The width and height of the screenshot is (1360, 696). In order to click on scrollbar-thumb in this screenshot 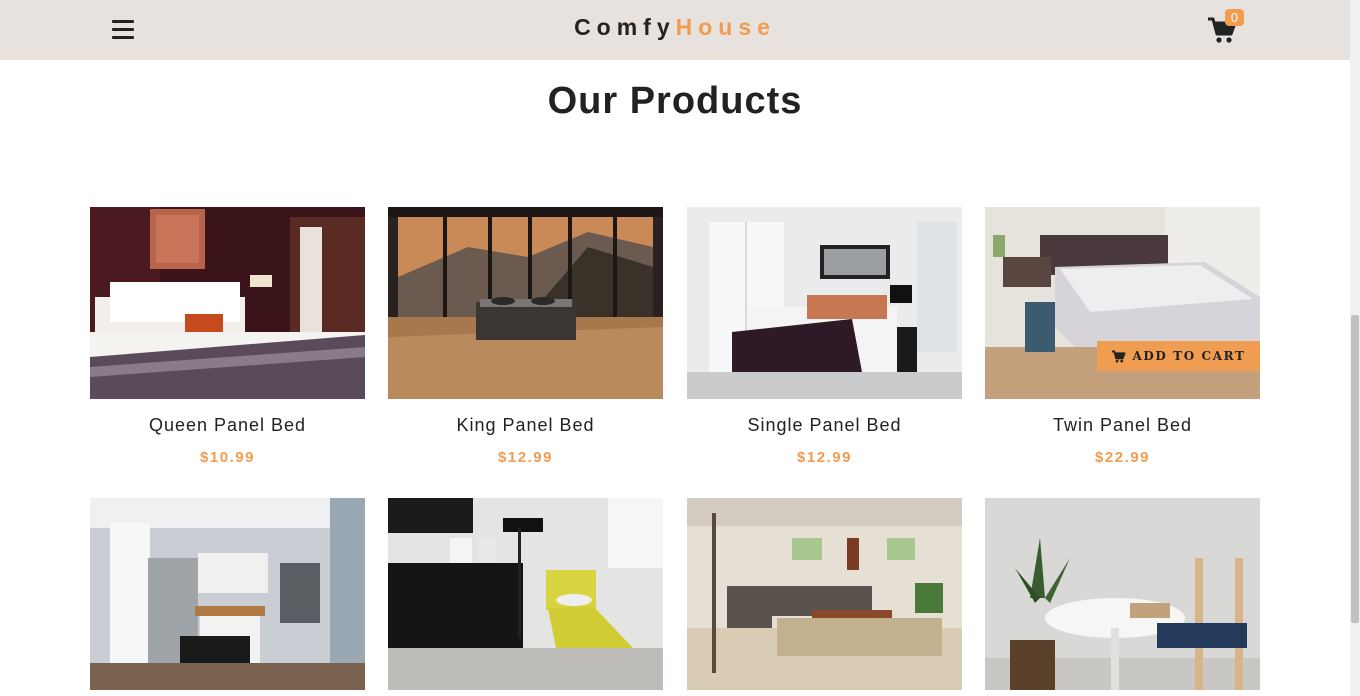, I will do `click(1355, 469)`.